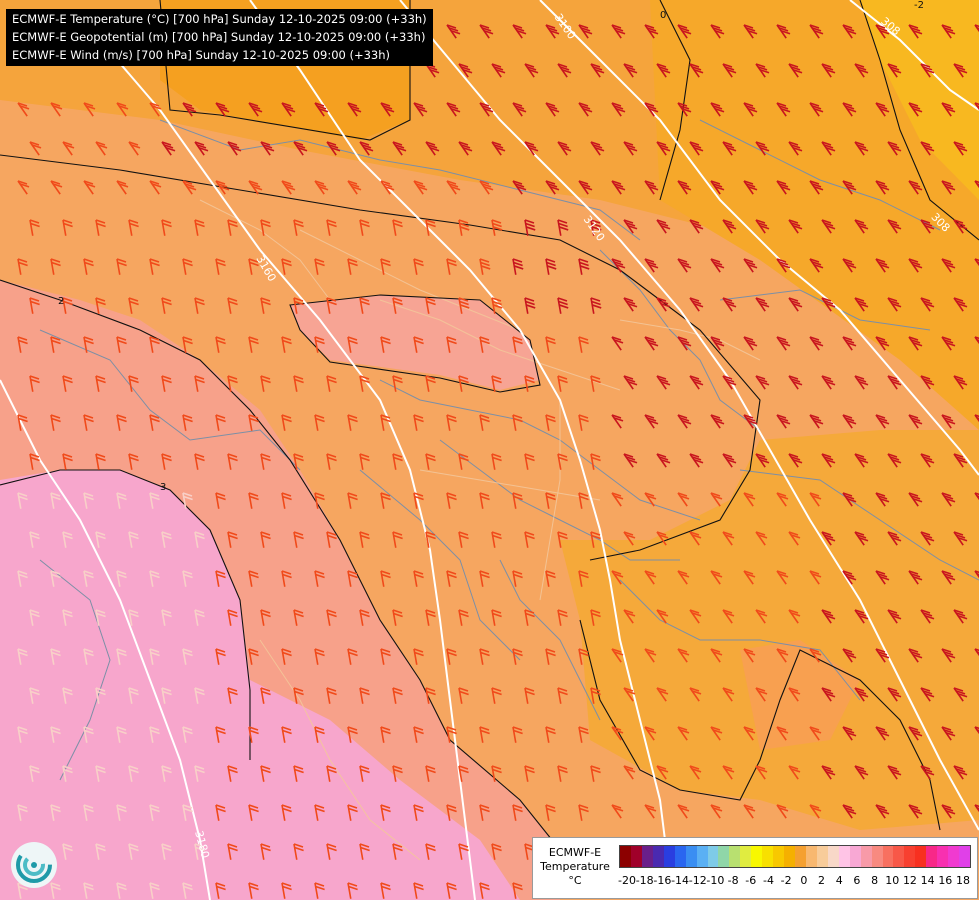  Describe the element at coordinates (927, 880) in the screenshot. I see `legend-tick: 14` at that location.